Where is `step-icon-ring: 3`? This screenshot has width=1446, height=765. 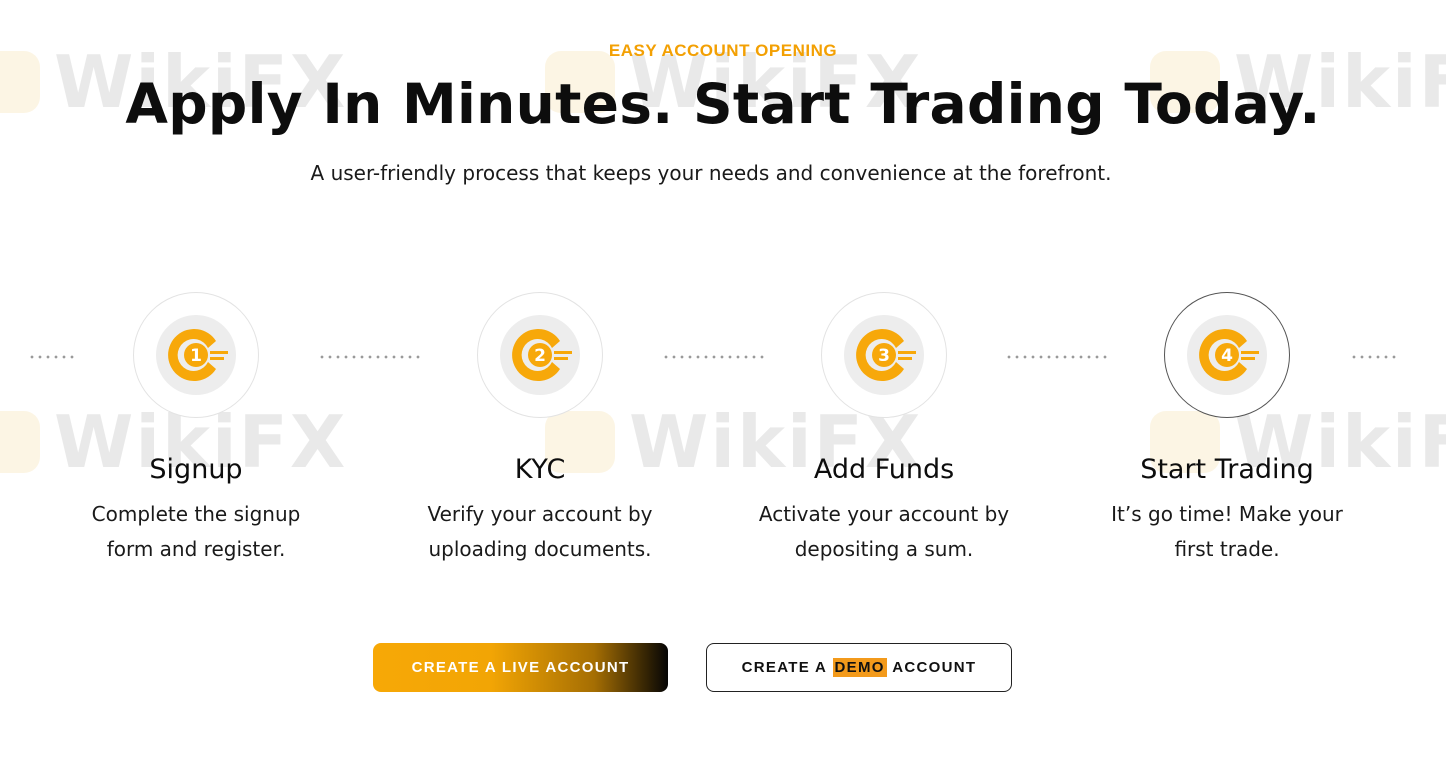
step-icon-ring: 3 is located at coordinates (884, 355).